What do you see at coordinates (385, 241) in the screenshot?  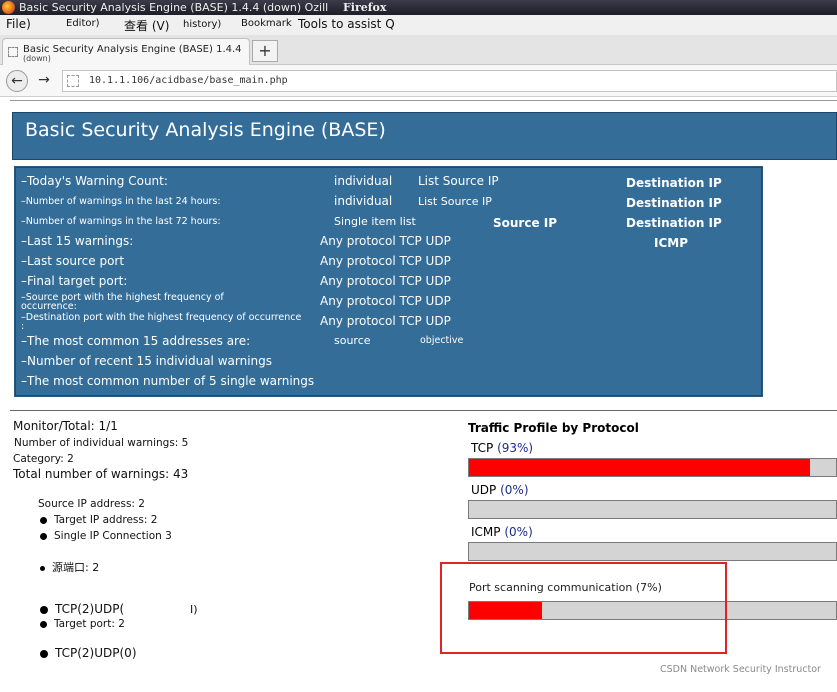 I see `link-last15-protocols: Any protocol TCP UDP` at bounding box center [385, 241].